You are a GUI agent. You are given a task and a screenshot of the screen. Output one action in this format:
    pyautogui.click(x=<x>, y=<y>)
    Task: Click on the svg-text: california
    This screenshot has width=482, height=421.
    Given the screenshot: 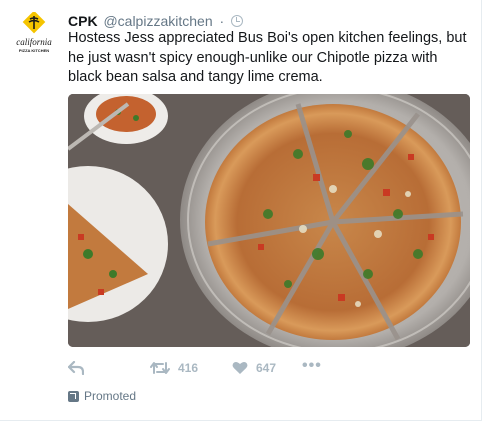 What is the action you would take?
    pyautogui.click(x=34, y=42)
    